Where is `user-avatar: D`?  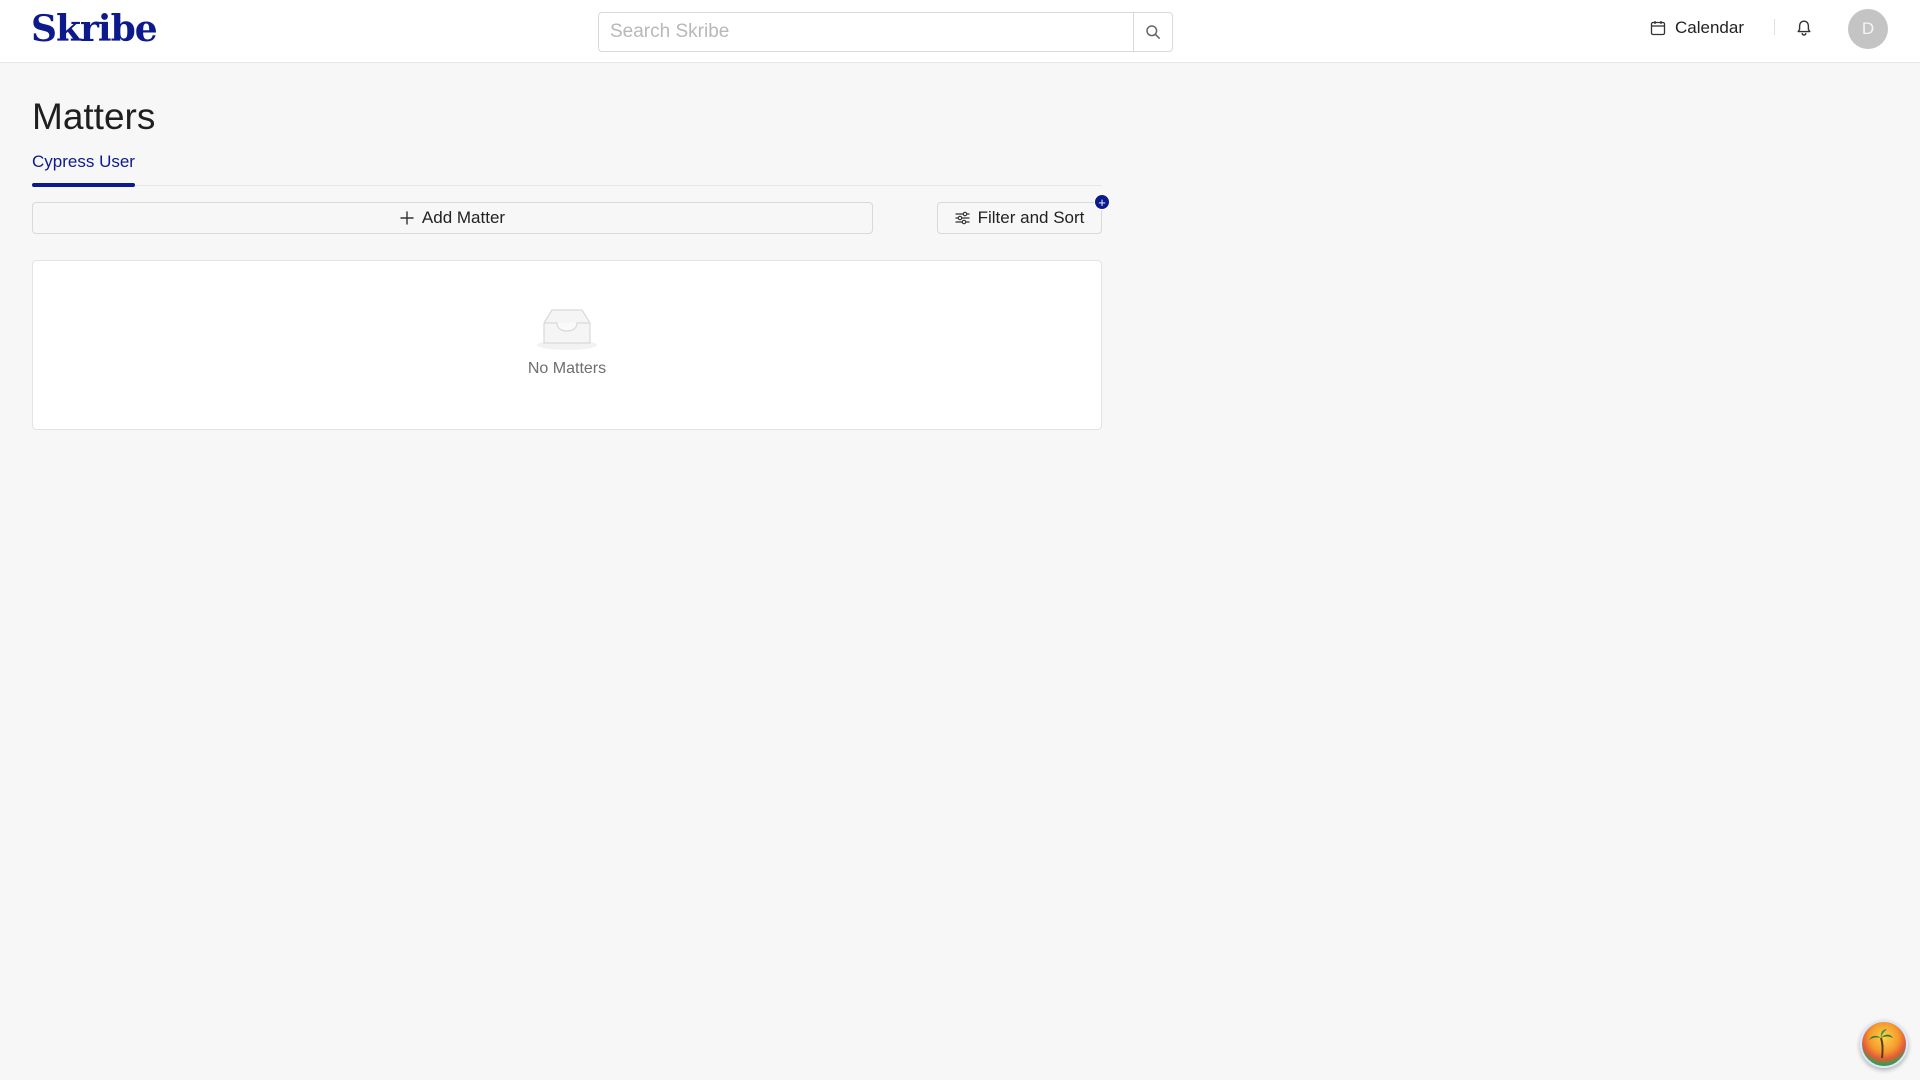
user-avatar: D is located at coordinates (1868, 29).